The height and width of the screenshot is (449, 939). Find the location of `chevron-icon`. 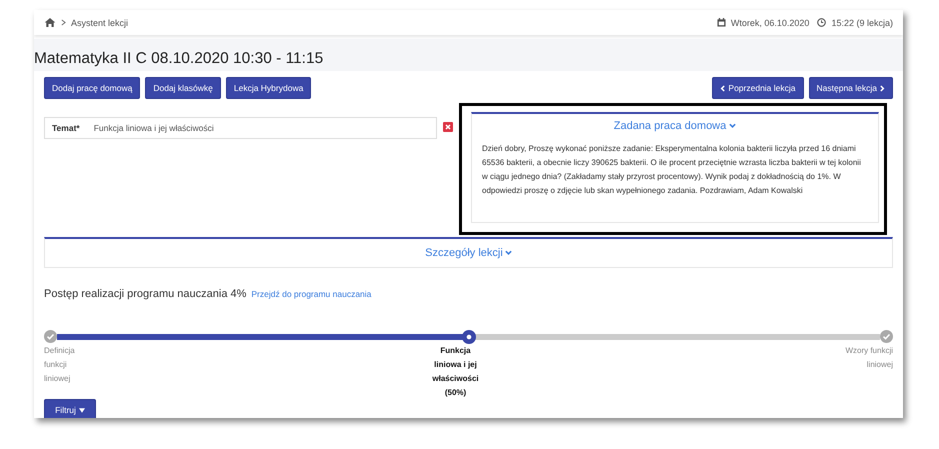

chevron-icon is located at coordinates (63, 22).